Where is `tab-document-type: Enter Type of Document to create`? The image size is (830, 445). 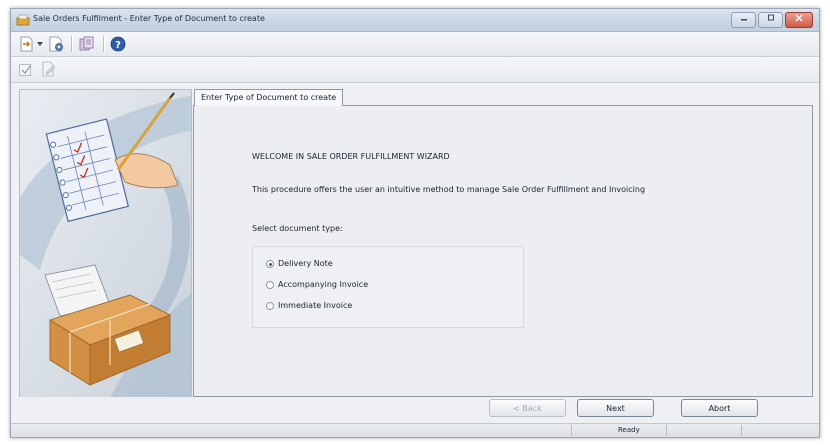
tab-document-type: Enter Type of Document to create is located at coordinates (269, 97).